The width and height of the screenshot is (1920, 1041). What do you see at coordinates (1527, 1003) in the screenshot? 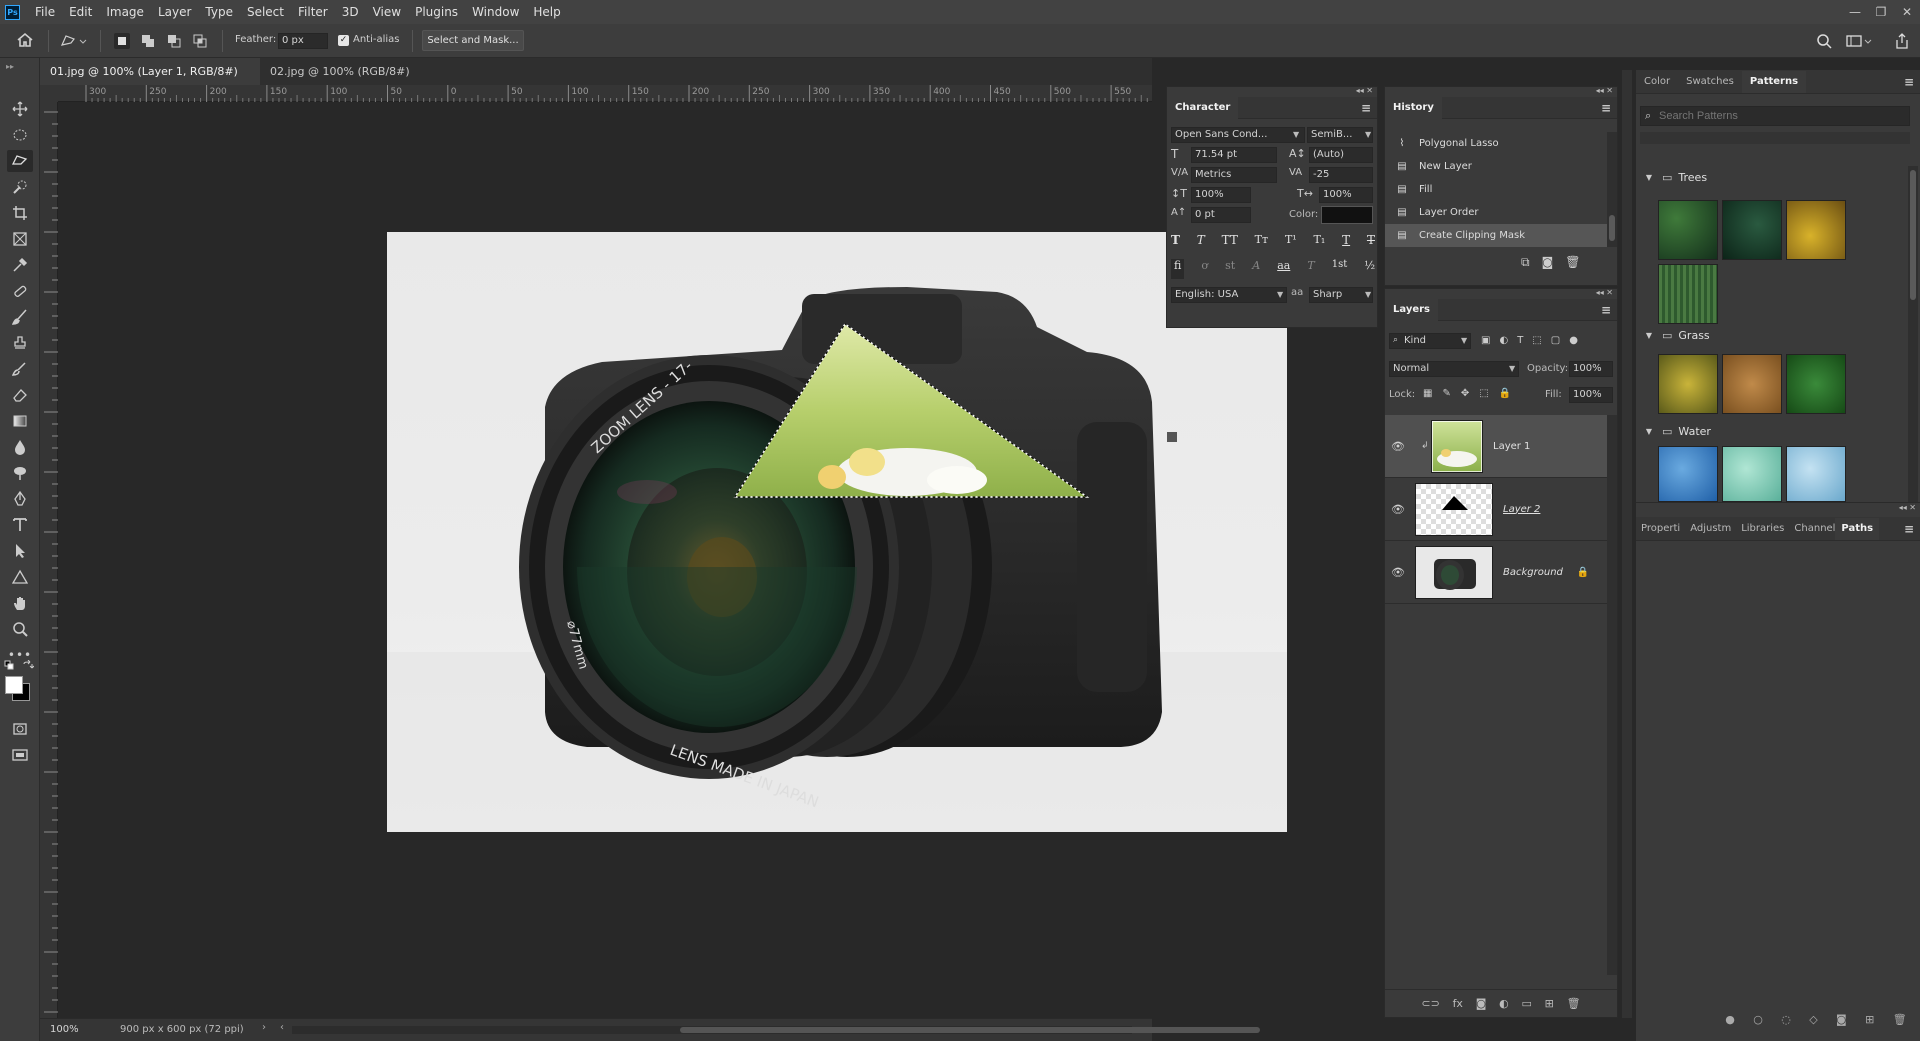
I see `new-group-icon: ▭` at bounding box center [1527, 1003].